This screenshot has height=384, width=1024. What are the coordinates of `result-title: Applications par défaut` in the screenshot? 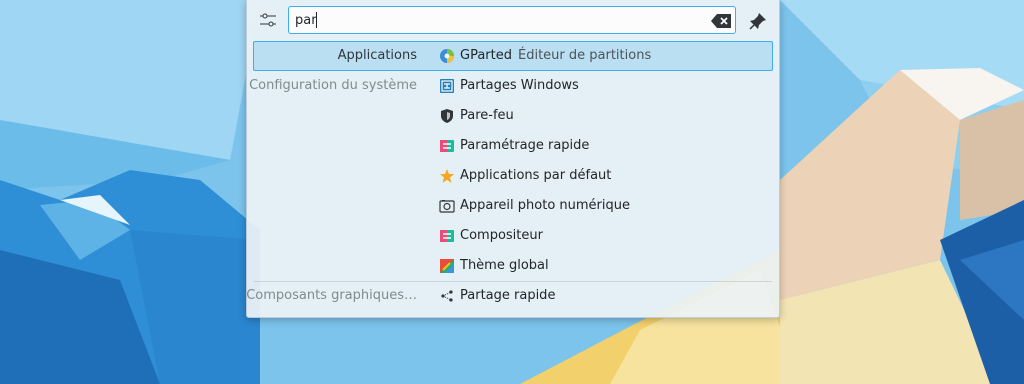 It's located at (536, 175).